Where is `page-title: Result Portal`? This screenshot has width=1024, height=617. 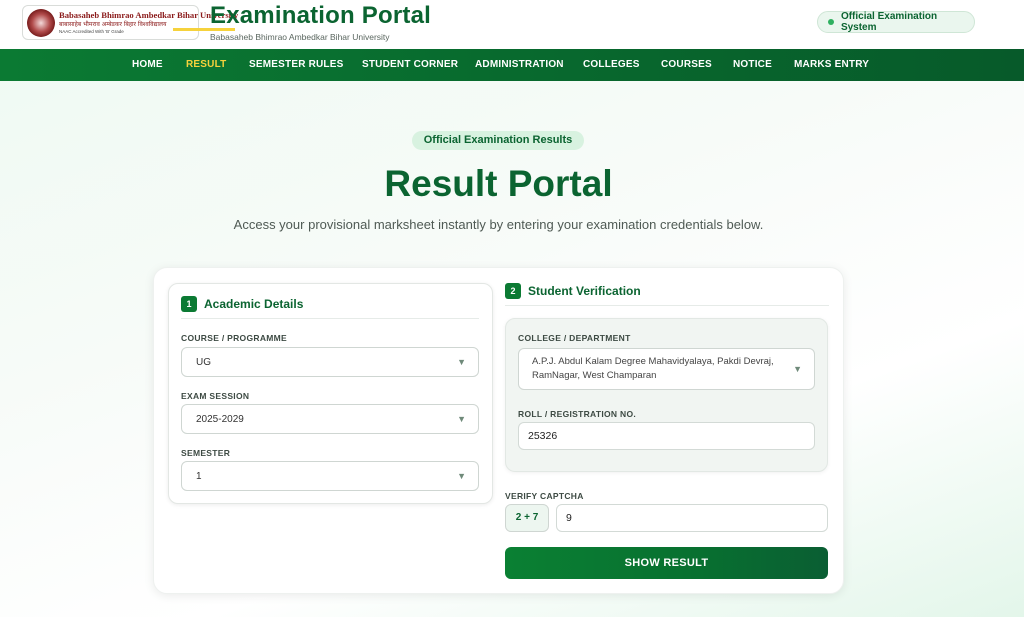
page-title: Result Portal is located at coordinates (498, 183).